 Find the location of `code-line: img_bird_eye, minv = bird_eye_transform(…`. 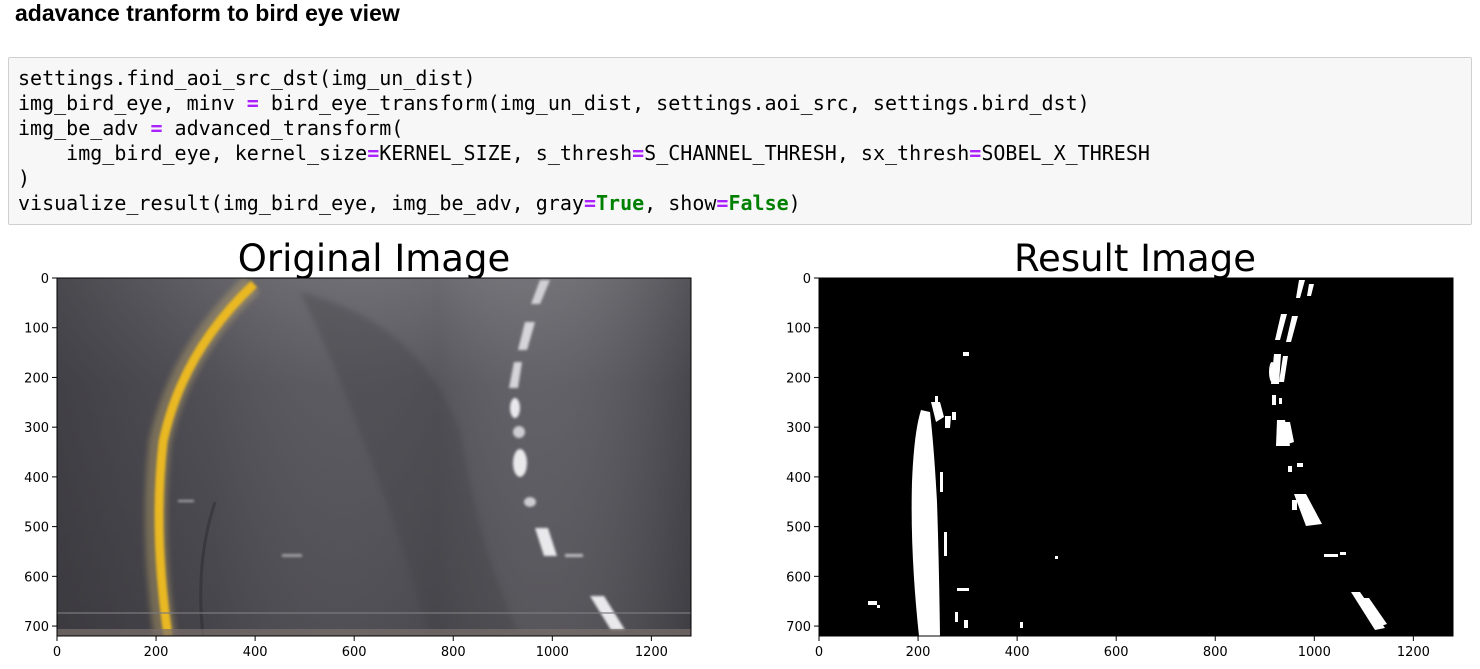

code-line: img_bird_eye, minv = bird_eye_transform(… is located at coordinates (554, 103).